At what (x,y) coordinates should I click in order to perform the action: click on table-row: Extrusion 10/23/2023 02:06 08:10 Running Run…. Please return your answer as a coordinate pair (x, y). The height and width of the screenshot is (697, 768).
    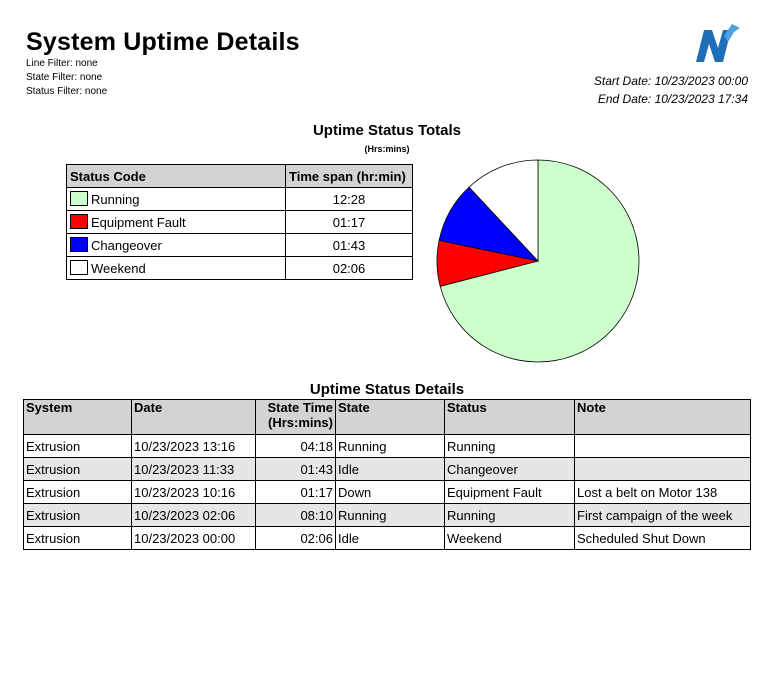
    Looking at the image, I should click on (387, 515).